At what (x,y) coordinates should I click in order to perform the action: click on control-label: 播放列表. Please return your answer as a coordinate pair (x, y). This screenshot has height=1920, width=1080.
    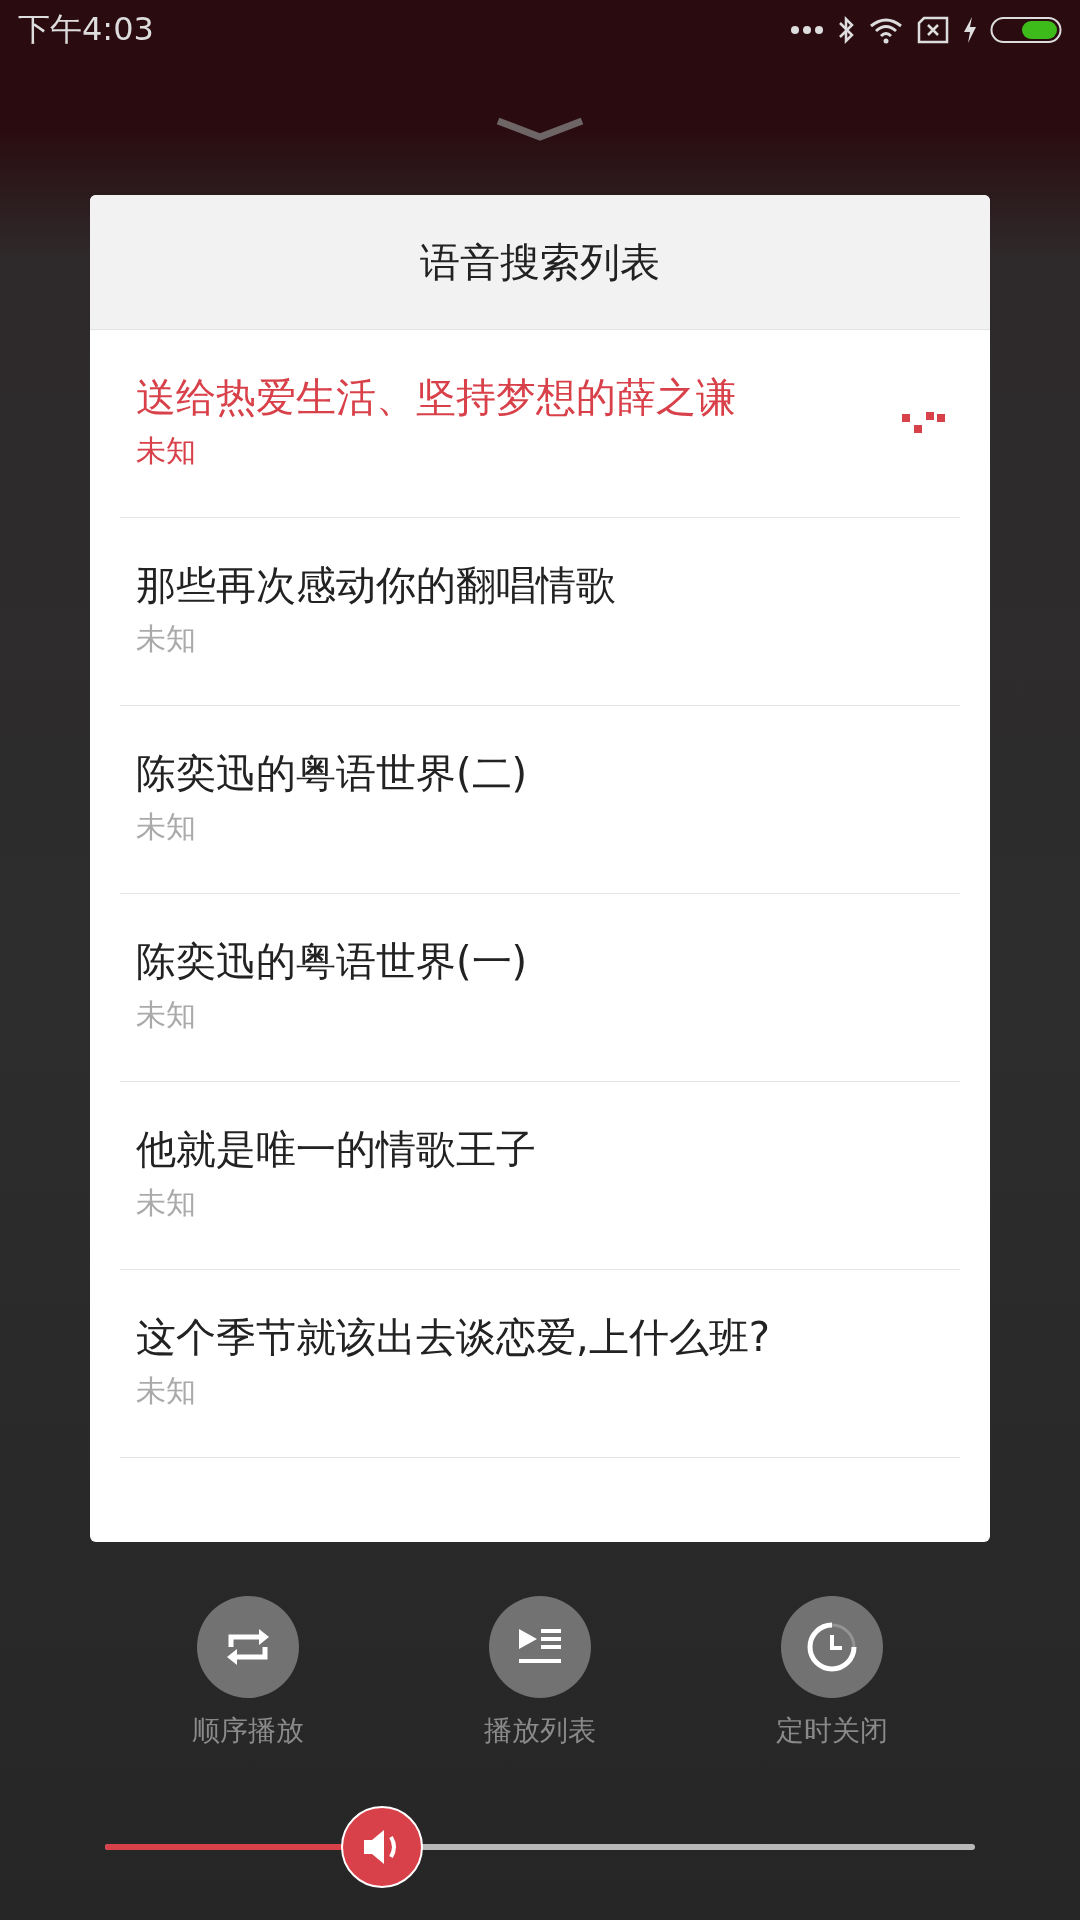
    Looking at the image, I should click on (540, 1731).